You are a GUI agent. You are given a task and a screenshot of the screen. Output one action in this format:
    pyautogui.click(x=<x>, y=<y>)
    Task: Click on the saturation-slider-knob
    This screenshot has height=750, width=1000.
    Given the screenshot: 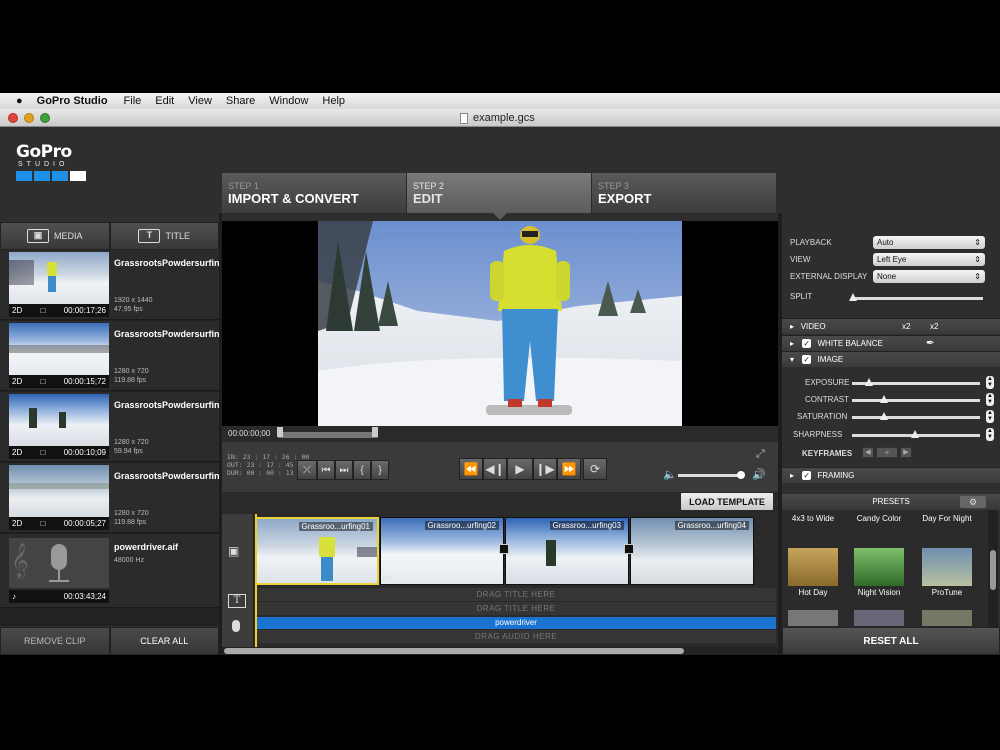 What is the action you would take?
    pyautogui.click(x=884, y=416)
    